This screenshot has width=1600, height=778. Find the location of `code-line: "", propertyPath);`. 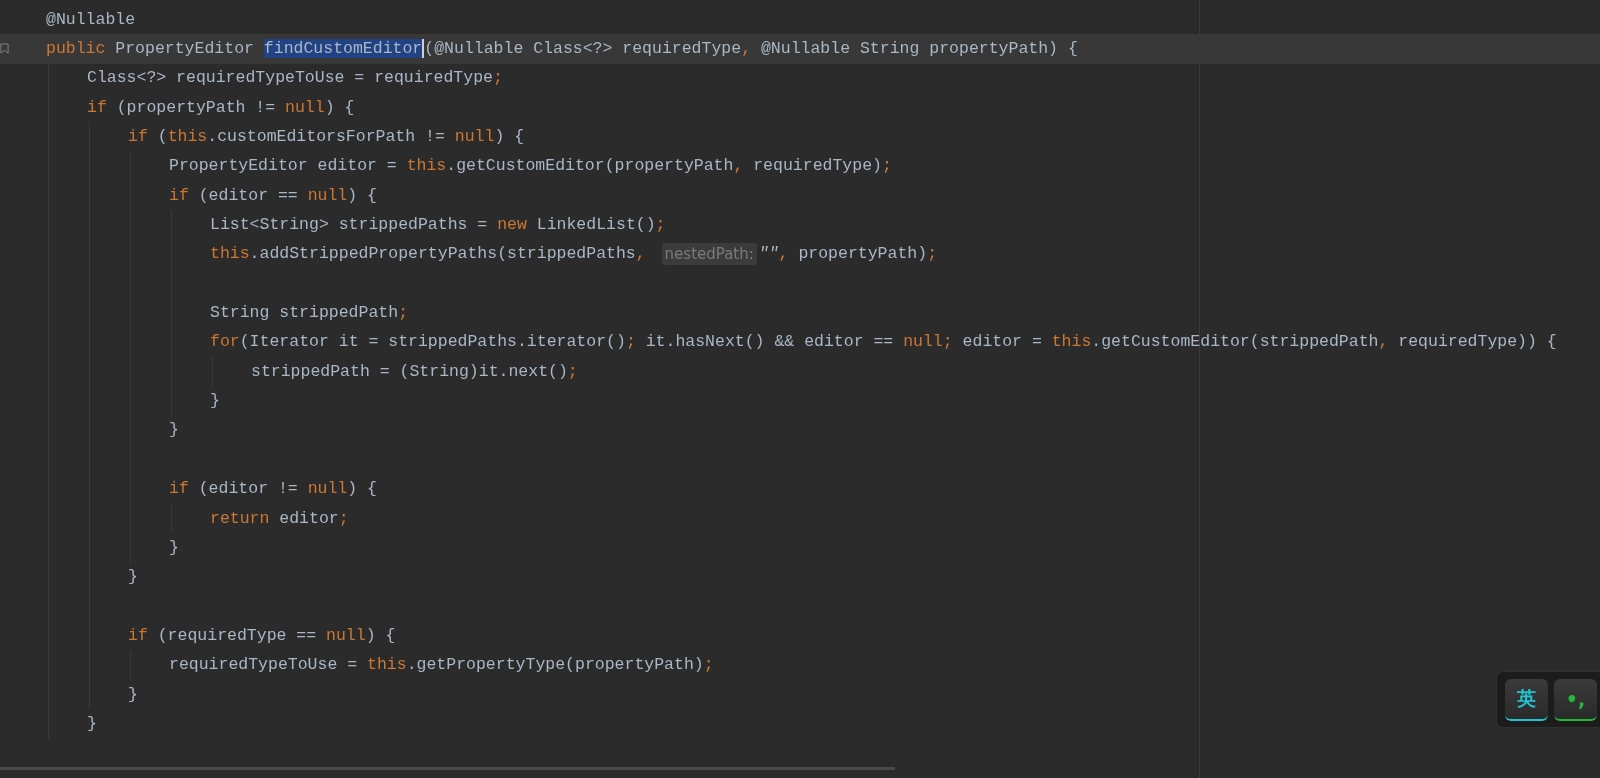

code-line: "", propertyPath); is located at coordinates (848, 254).